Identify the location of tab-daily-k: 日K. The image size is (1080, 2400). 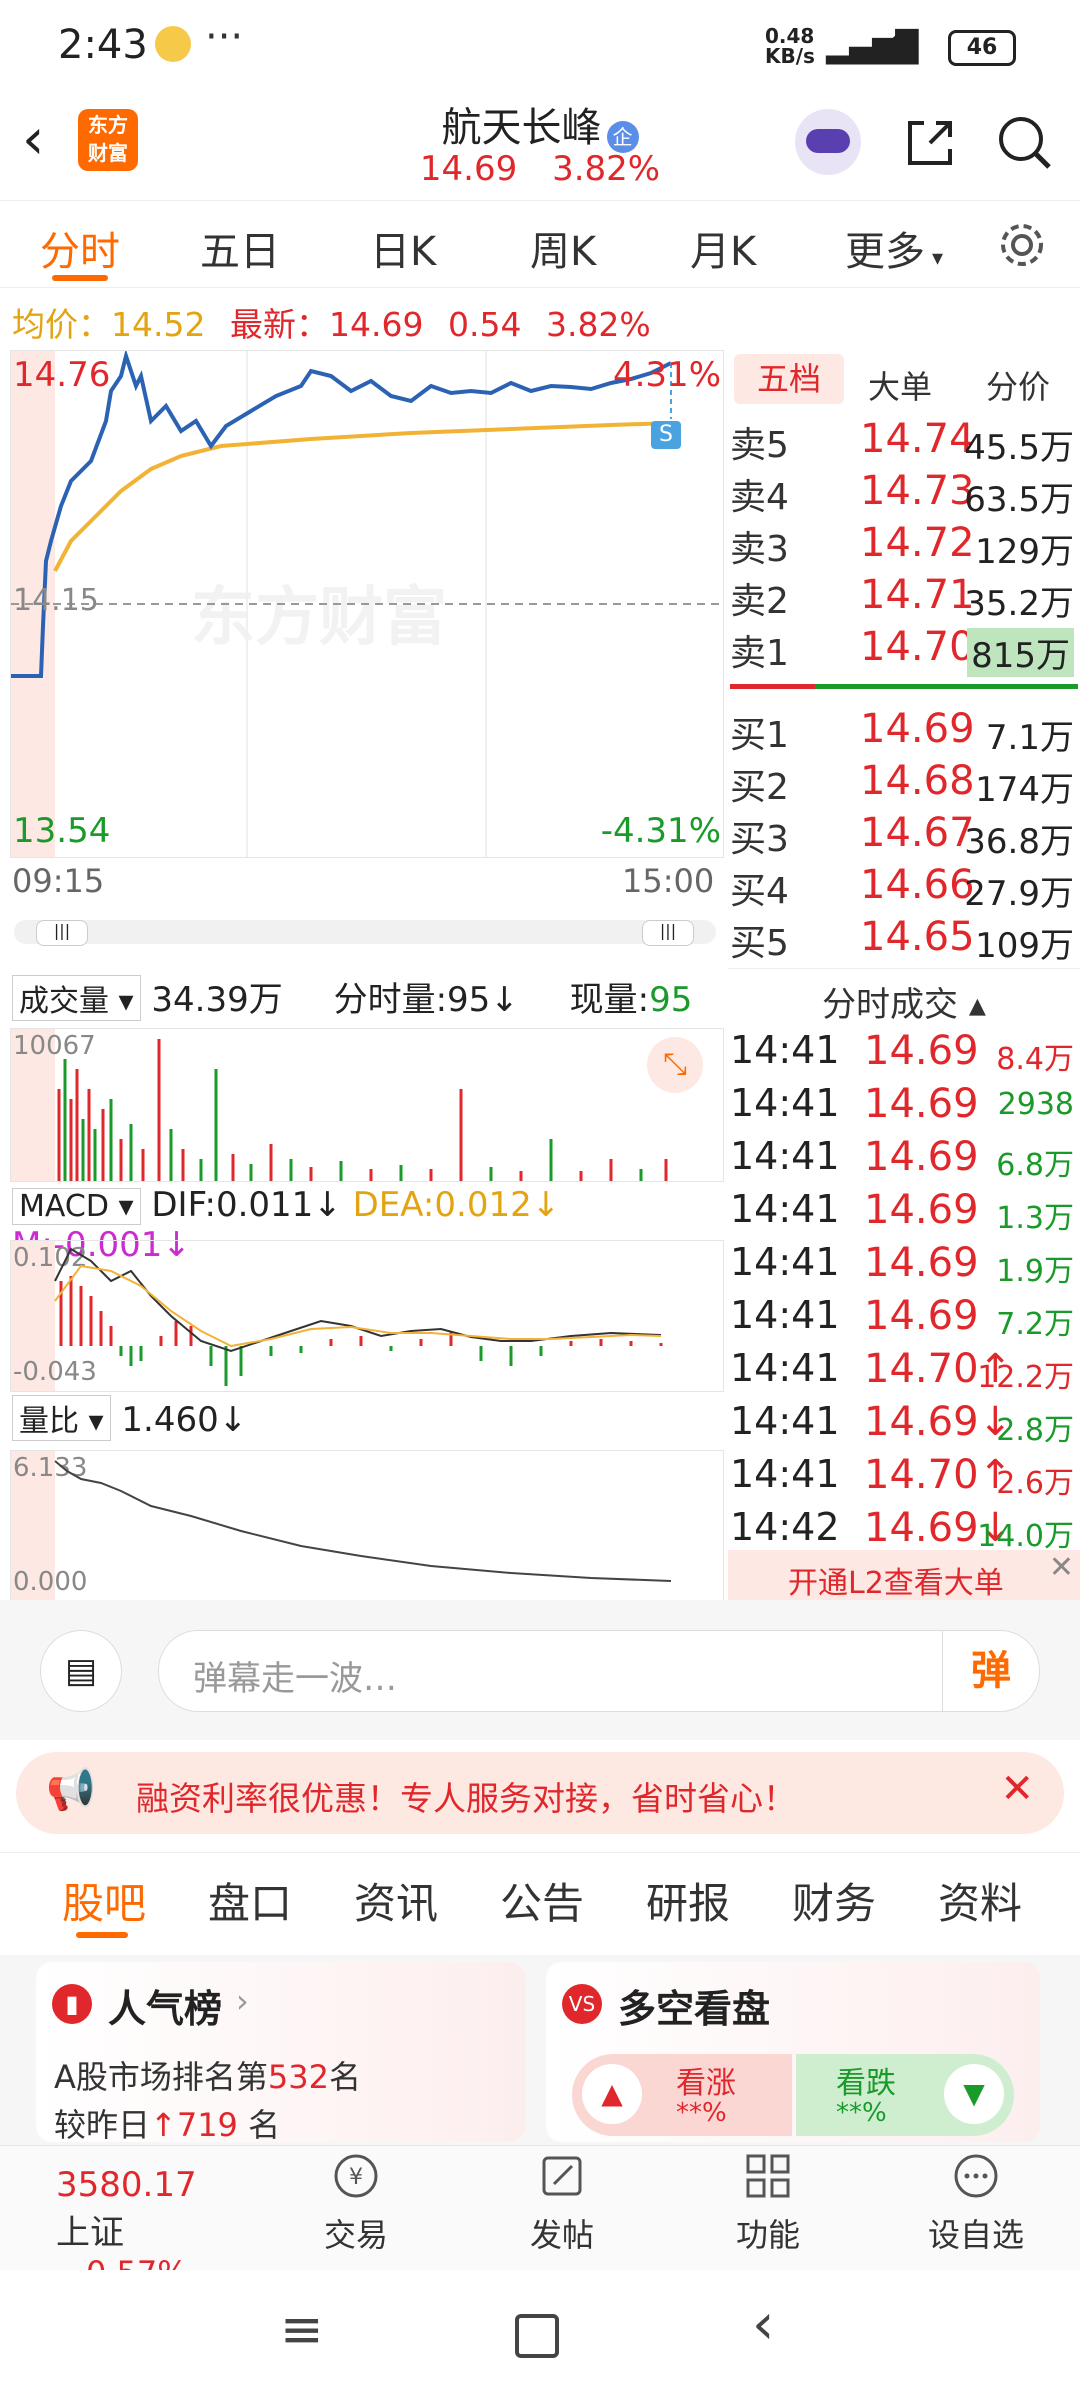
(403, 248).